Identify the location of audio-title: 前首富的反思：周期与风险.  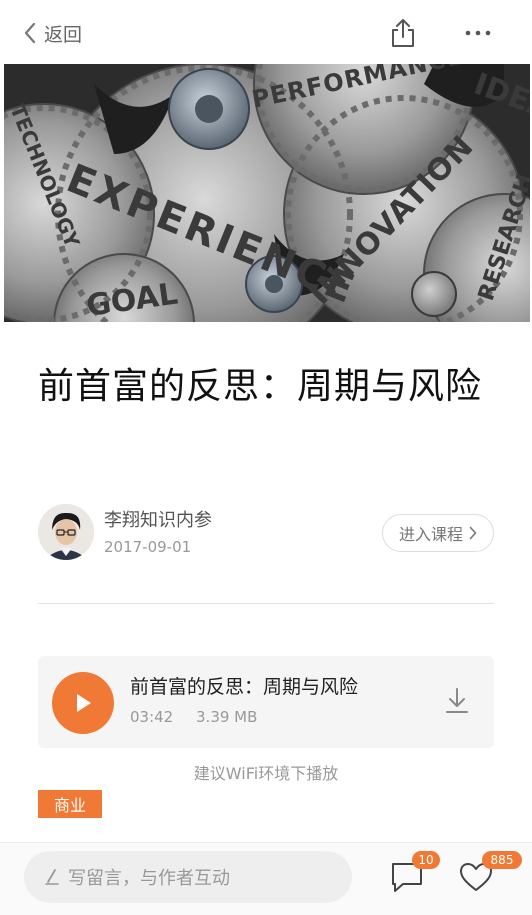
(244, 687).